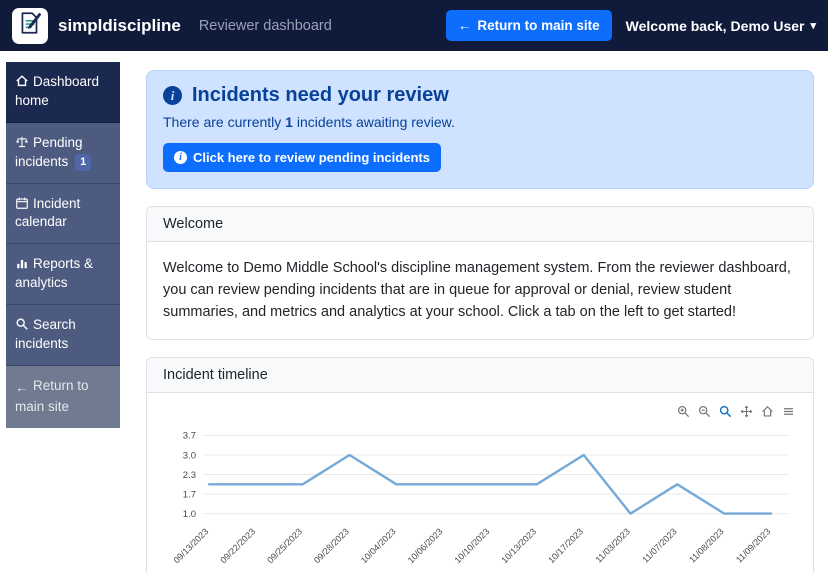  Describe the element at coordinates (63, 335) in the screenshot. I see `sidebar-item-search-incidents: Search incidents` at that location.